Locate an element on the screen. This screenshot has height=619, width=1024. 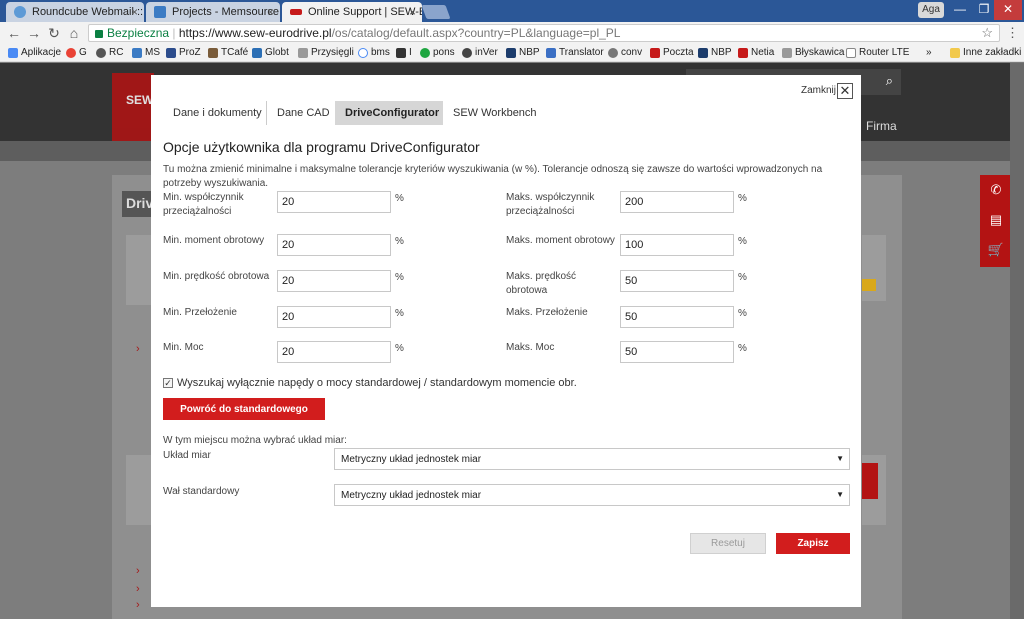
field-label: Min. Przełożenie is located at coordinates (200, 312).